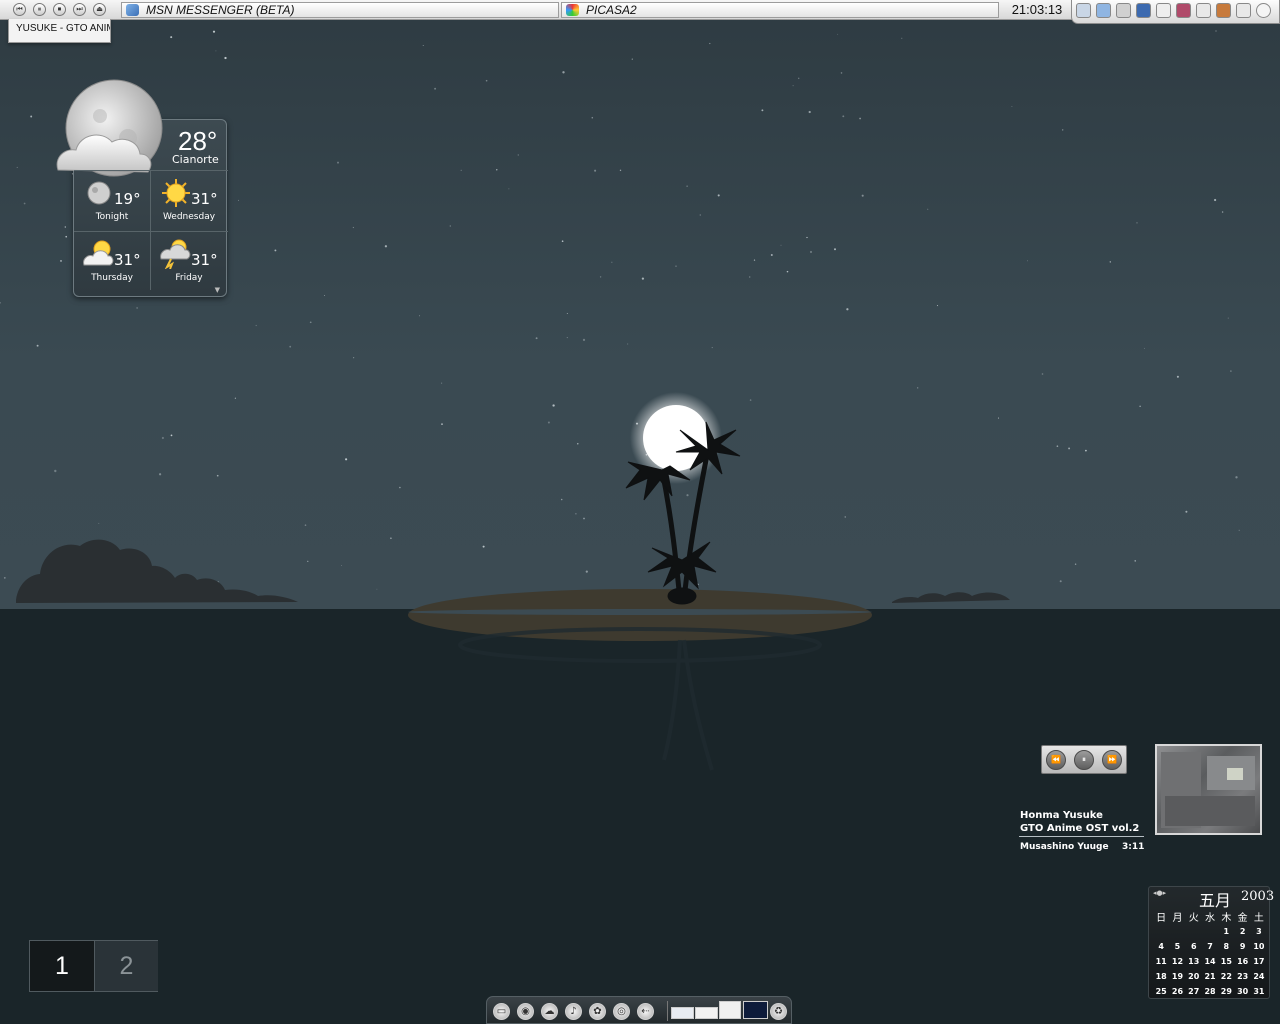 The height and width of the screenshot is (1024, 1280). What do you see at coordinates (525, 1011) in the screenshot?
I see `disc-icon: ◉` at bounding box center [525, 1011].